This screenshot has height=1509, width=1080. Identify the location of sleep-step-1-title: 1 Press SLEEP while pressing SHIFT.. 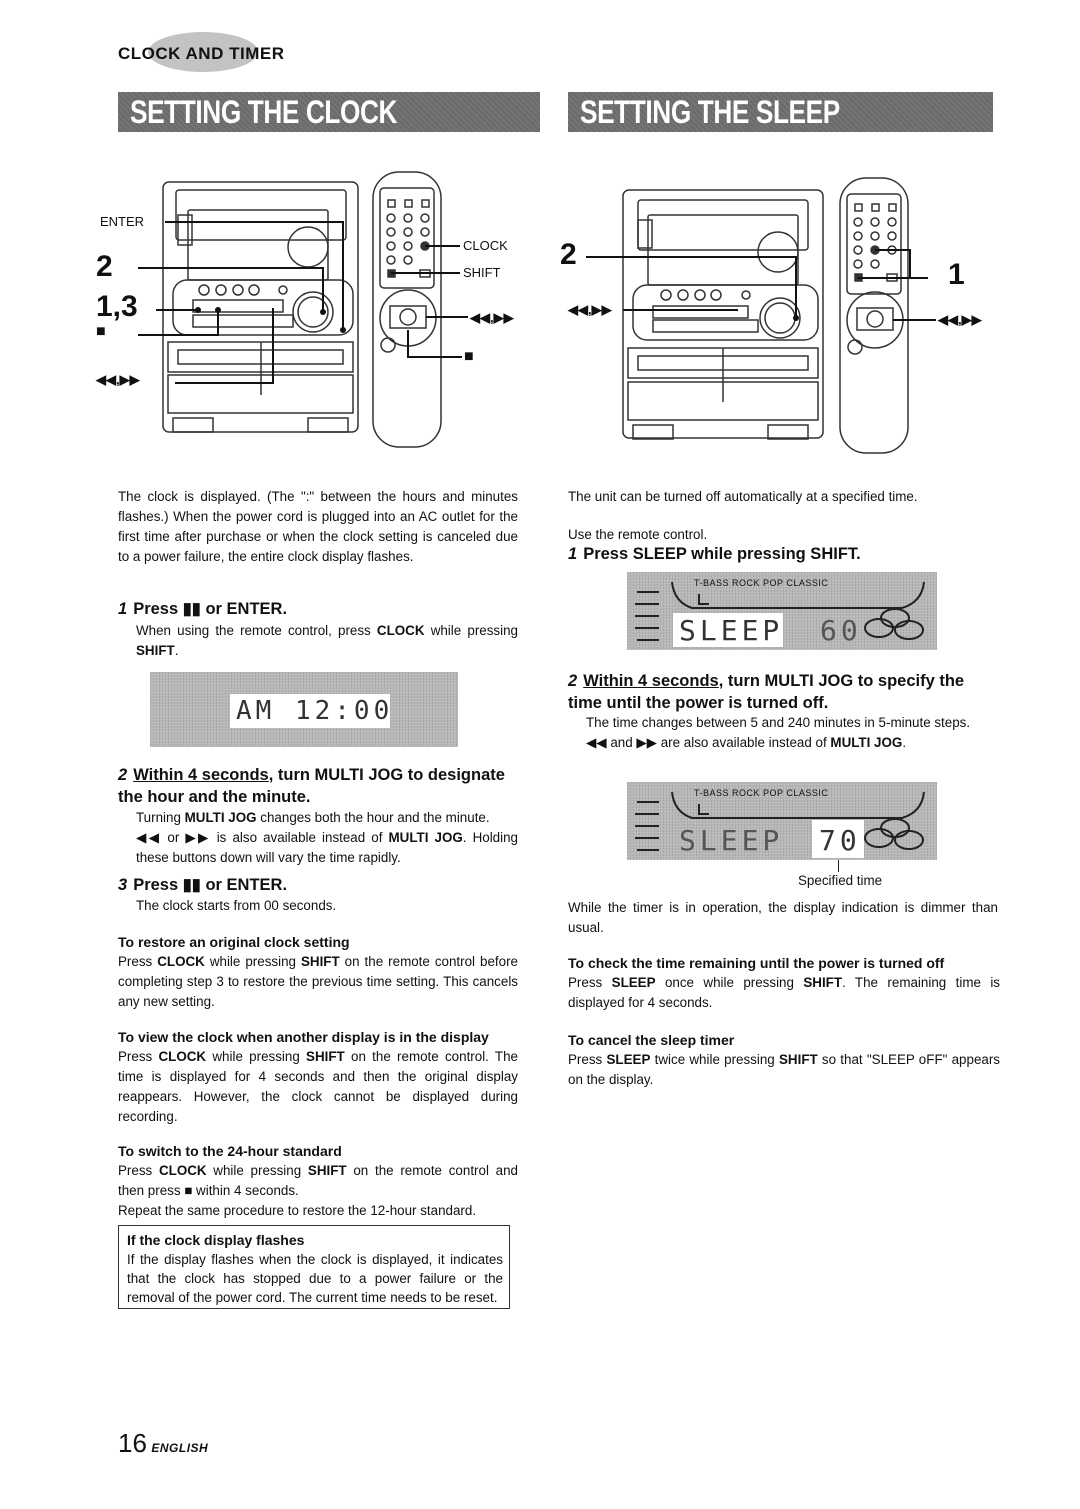
(714, 554).